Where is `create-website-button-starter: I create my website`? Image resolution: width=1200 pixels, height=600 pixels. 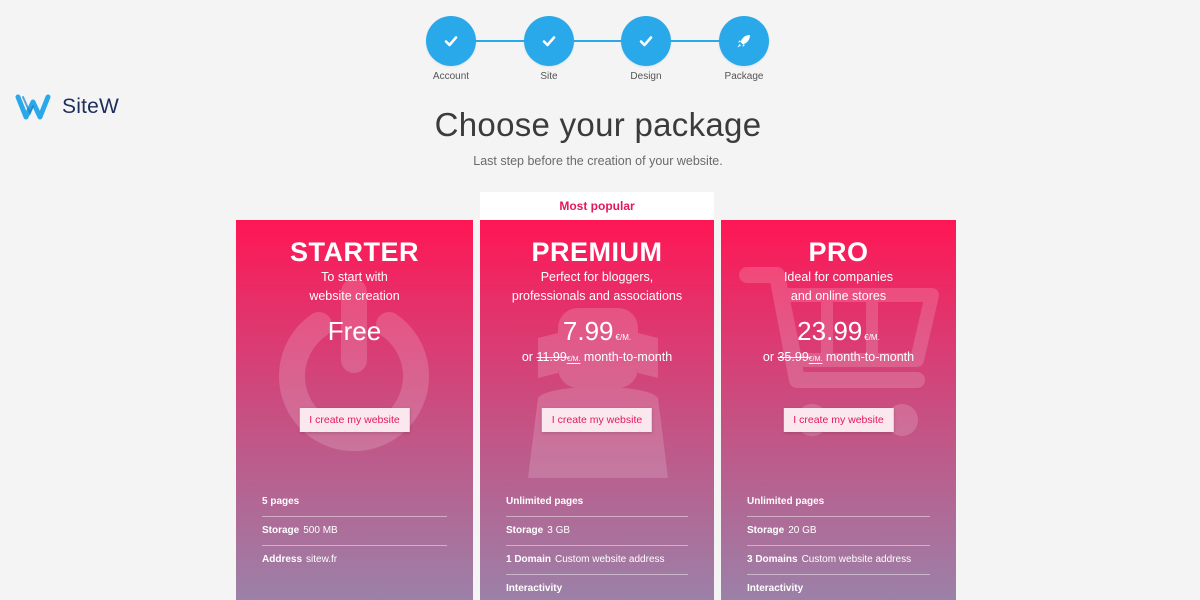
create-website-button-starter: I create my website is located at coordinates (354, 420).